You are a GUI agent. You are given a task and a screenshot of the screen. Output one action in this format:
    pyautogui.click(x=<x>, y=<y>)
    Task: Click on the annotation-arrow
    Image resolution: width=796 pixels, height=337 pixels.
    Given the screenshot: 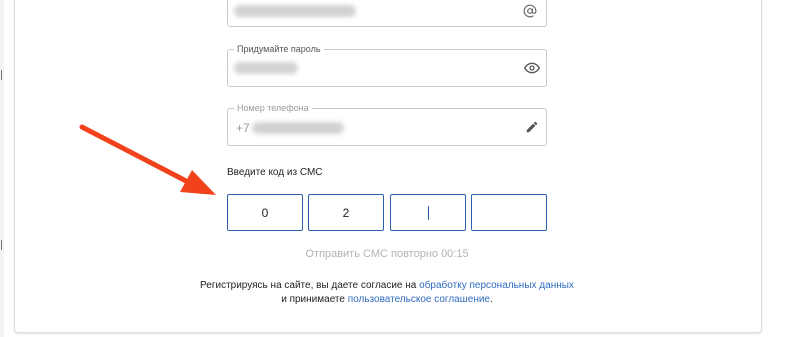 What is the action you would take?
    pyautogui.click(x=147, y=159)
    